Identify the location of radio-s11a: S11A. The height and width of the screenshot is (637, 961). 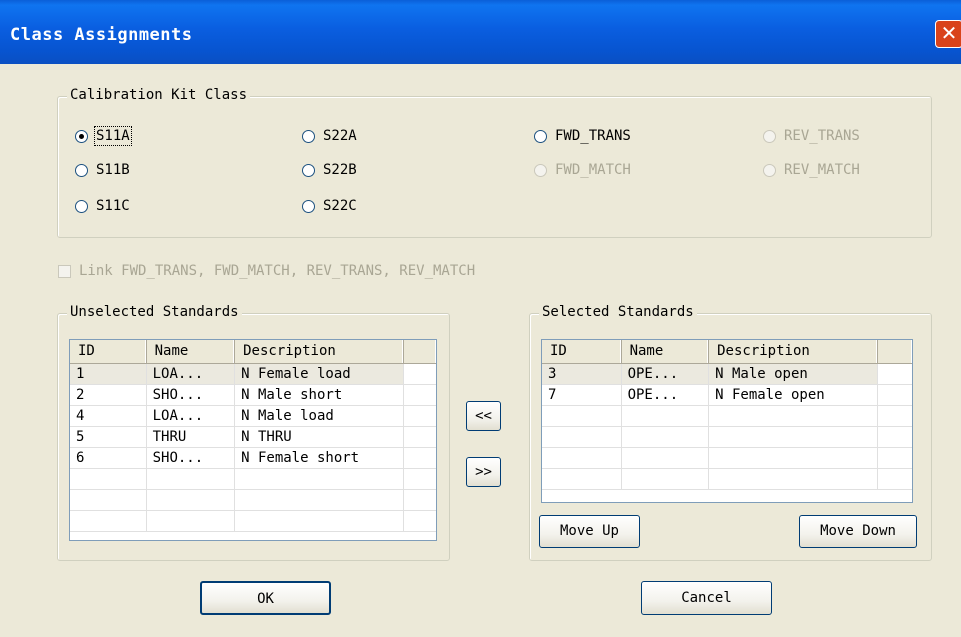
(103, 136).